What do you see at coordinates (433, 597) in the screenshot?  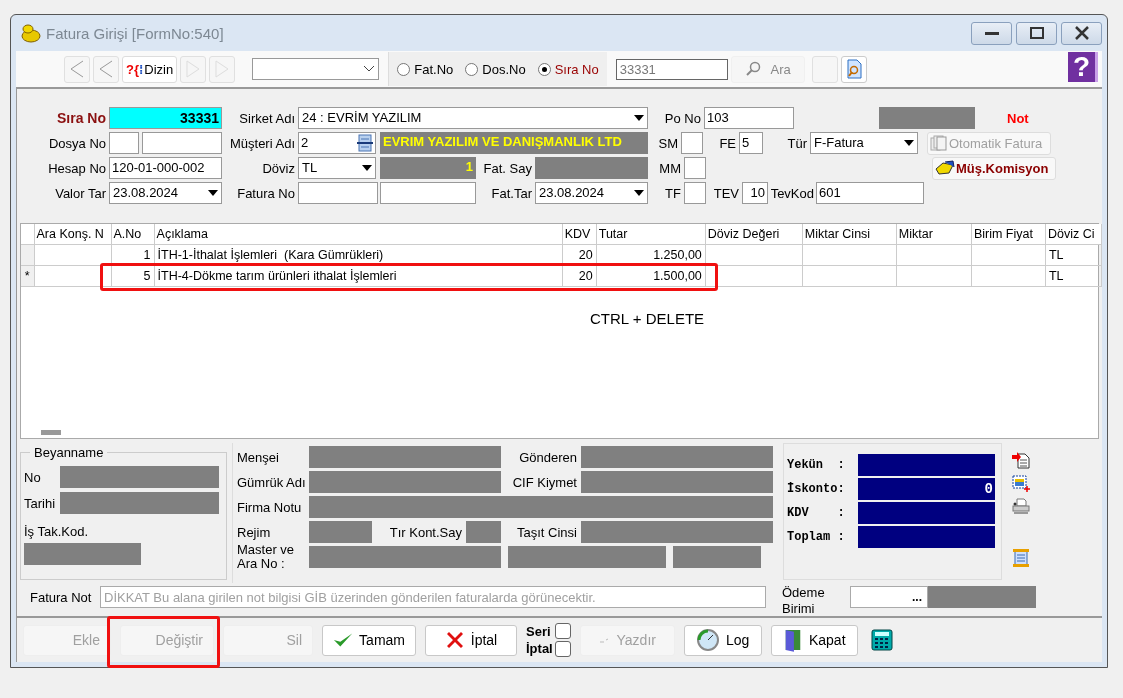 I see `invoice-note-field: DİKKAT Bu alana girilen not bilgisi GİB üzerinden gönderilen faturalarda görünecektir.` at bounding box center [433, 597].